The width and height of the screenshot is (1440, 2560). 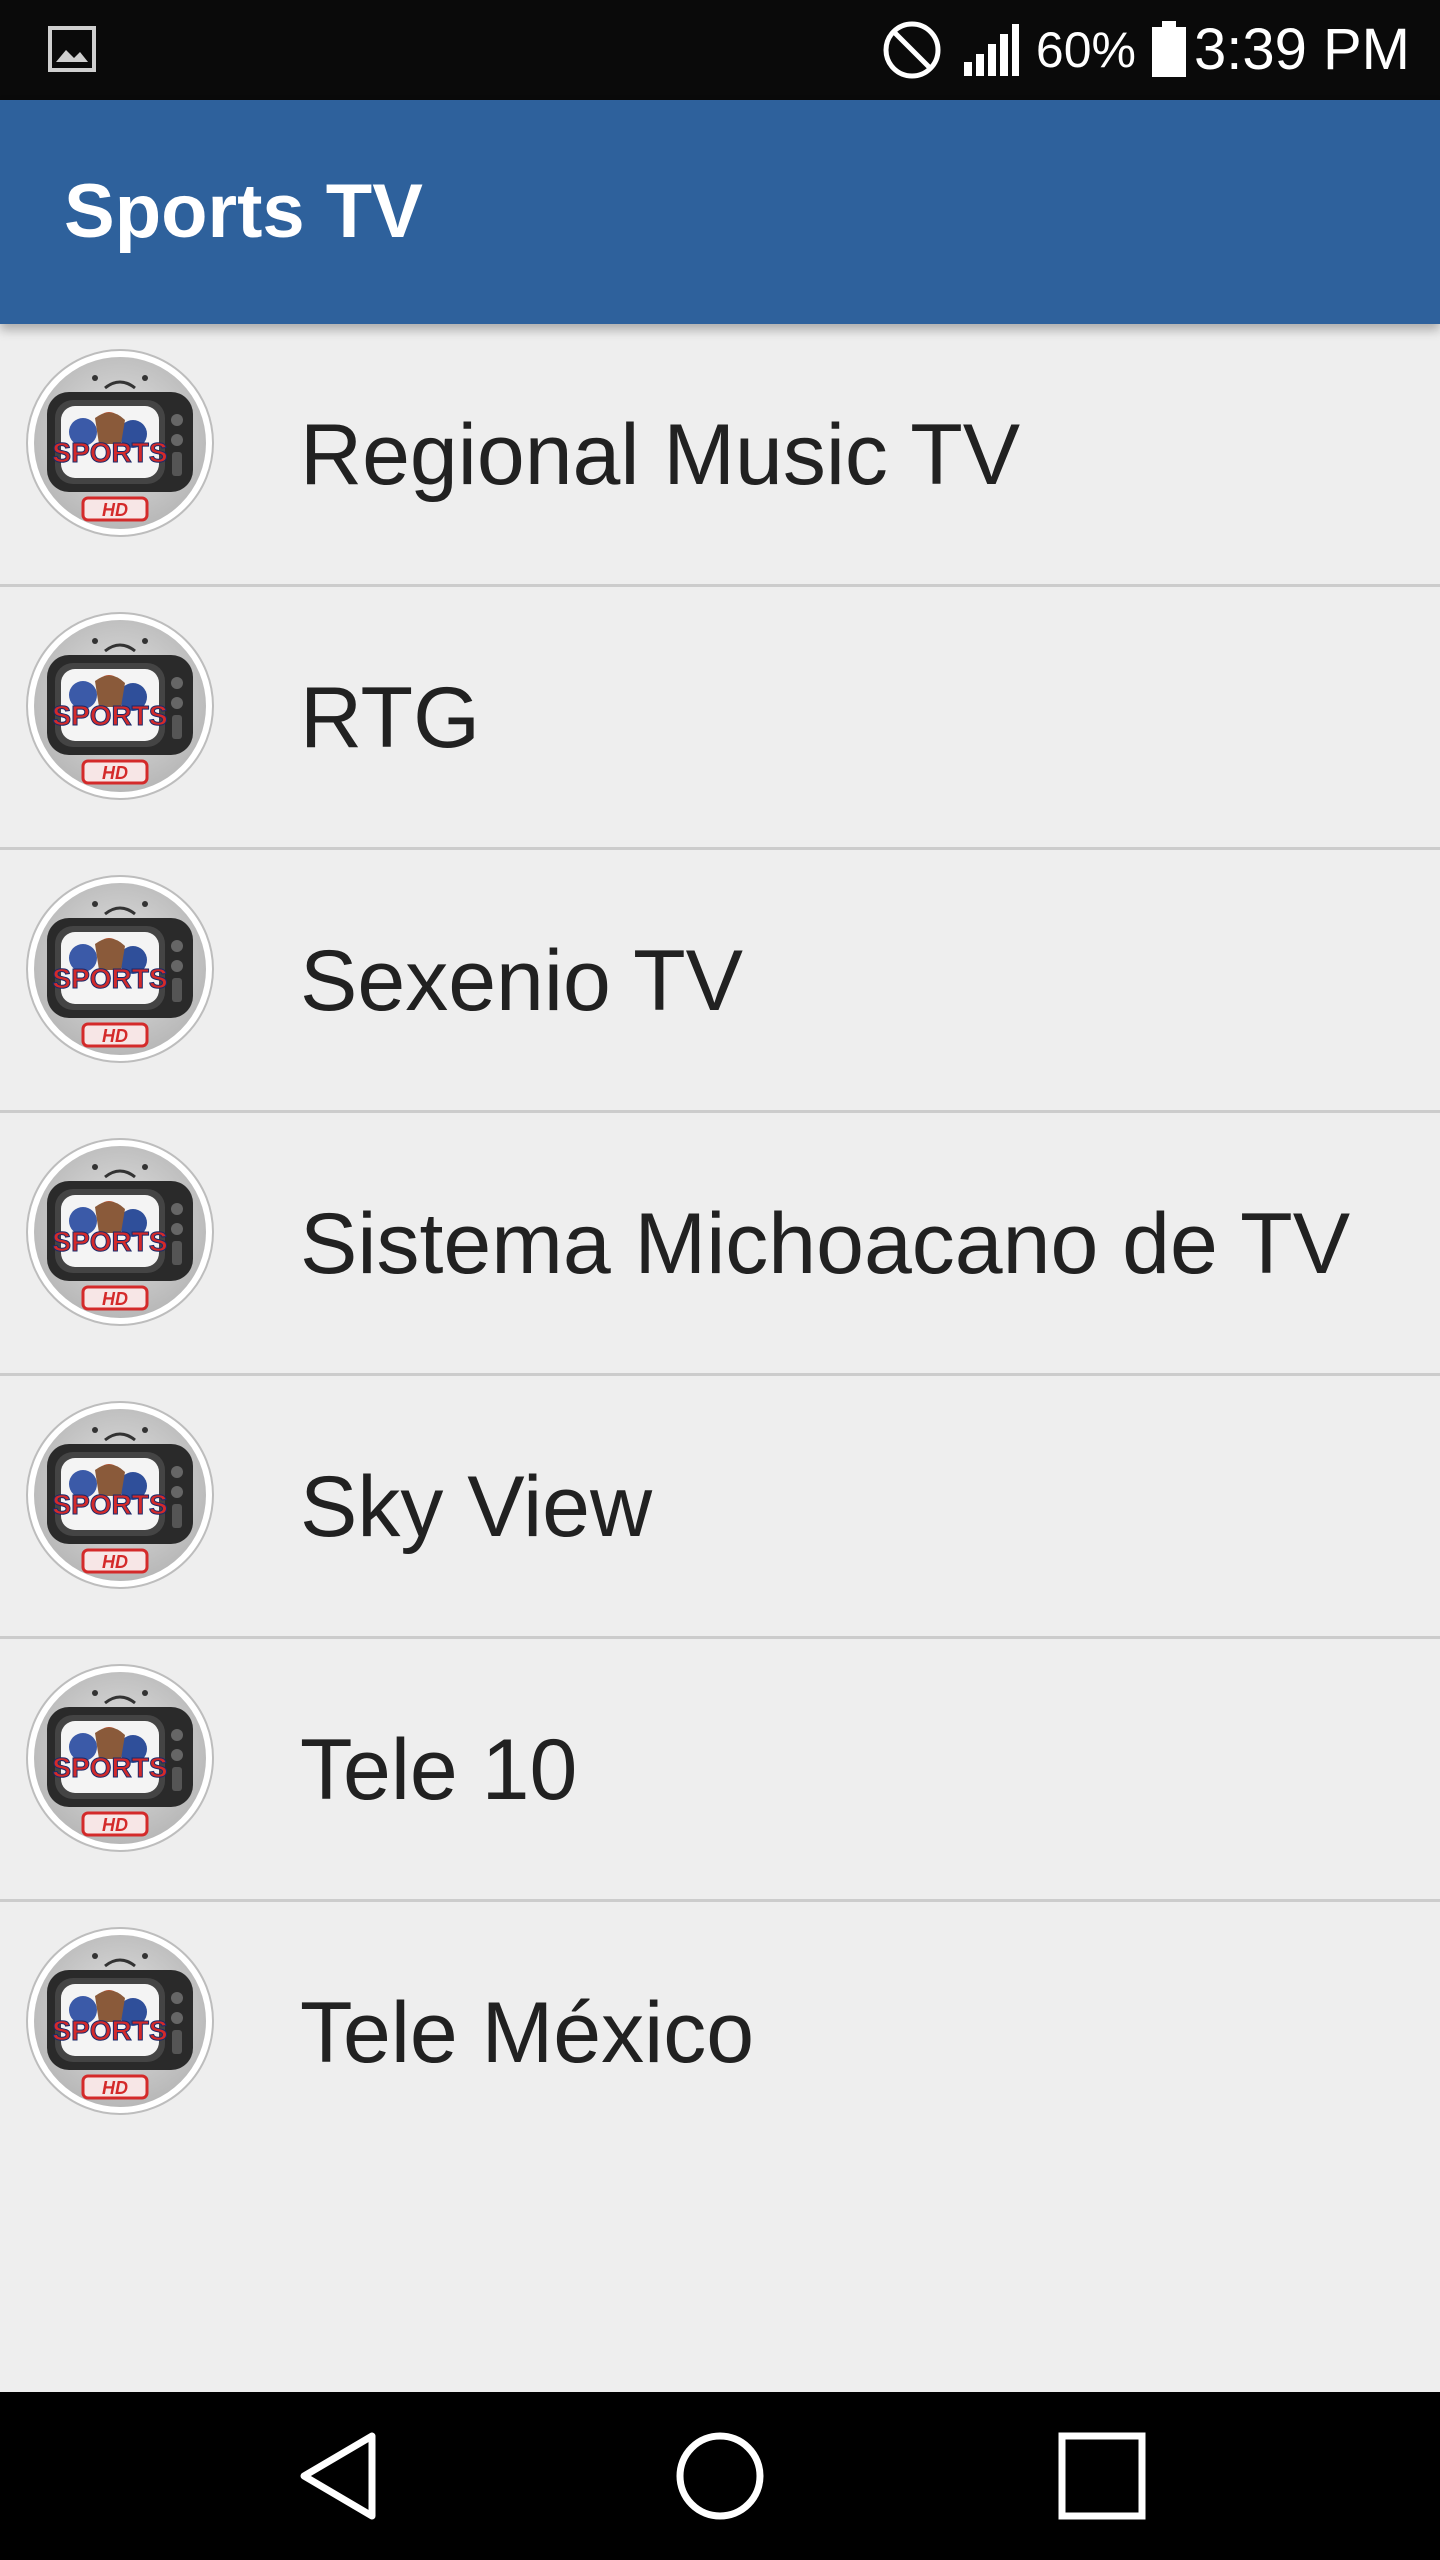 I want to click on channel-name: Sistema Michoacano de TV, so click(x=825, y=1244).